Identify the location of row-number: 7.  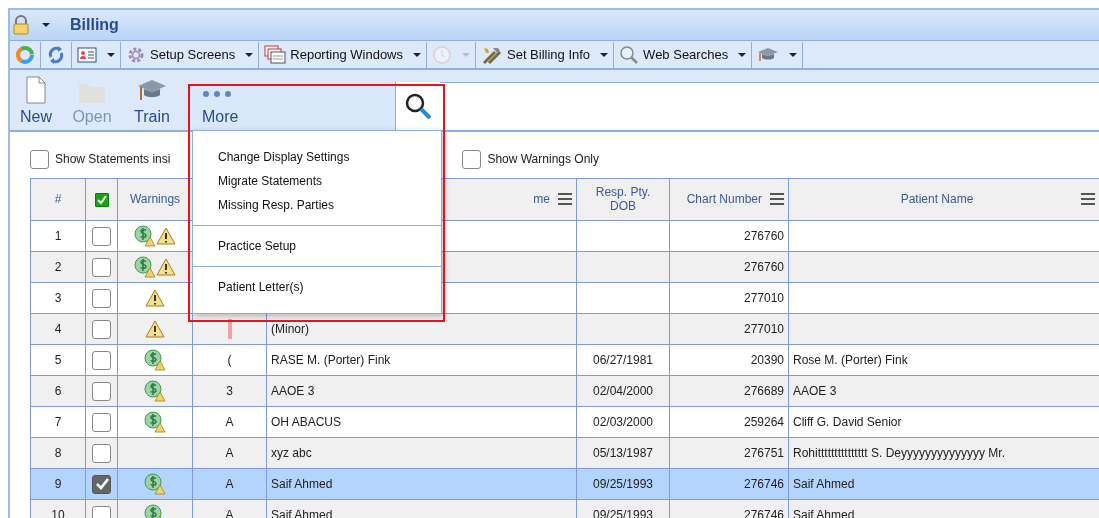
(58, 422).